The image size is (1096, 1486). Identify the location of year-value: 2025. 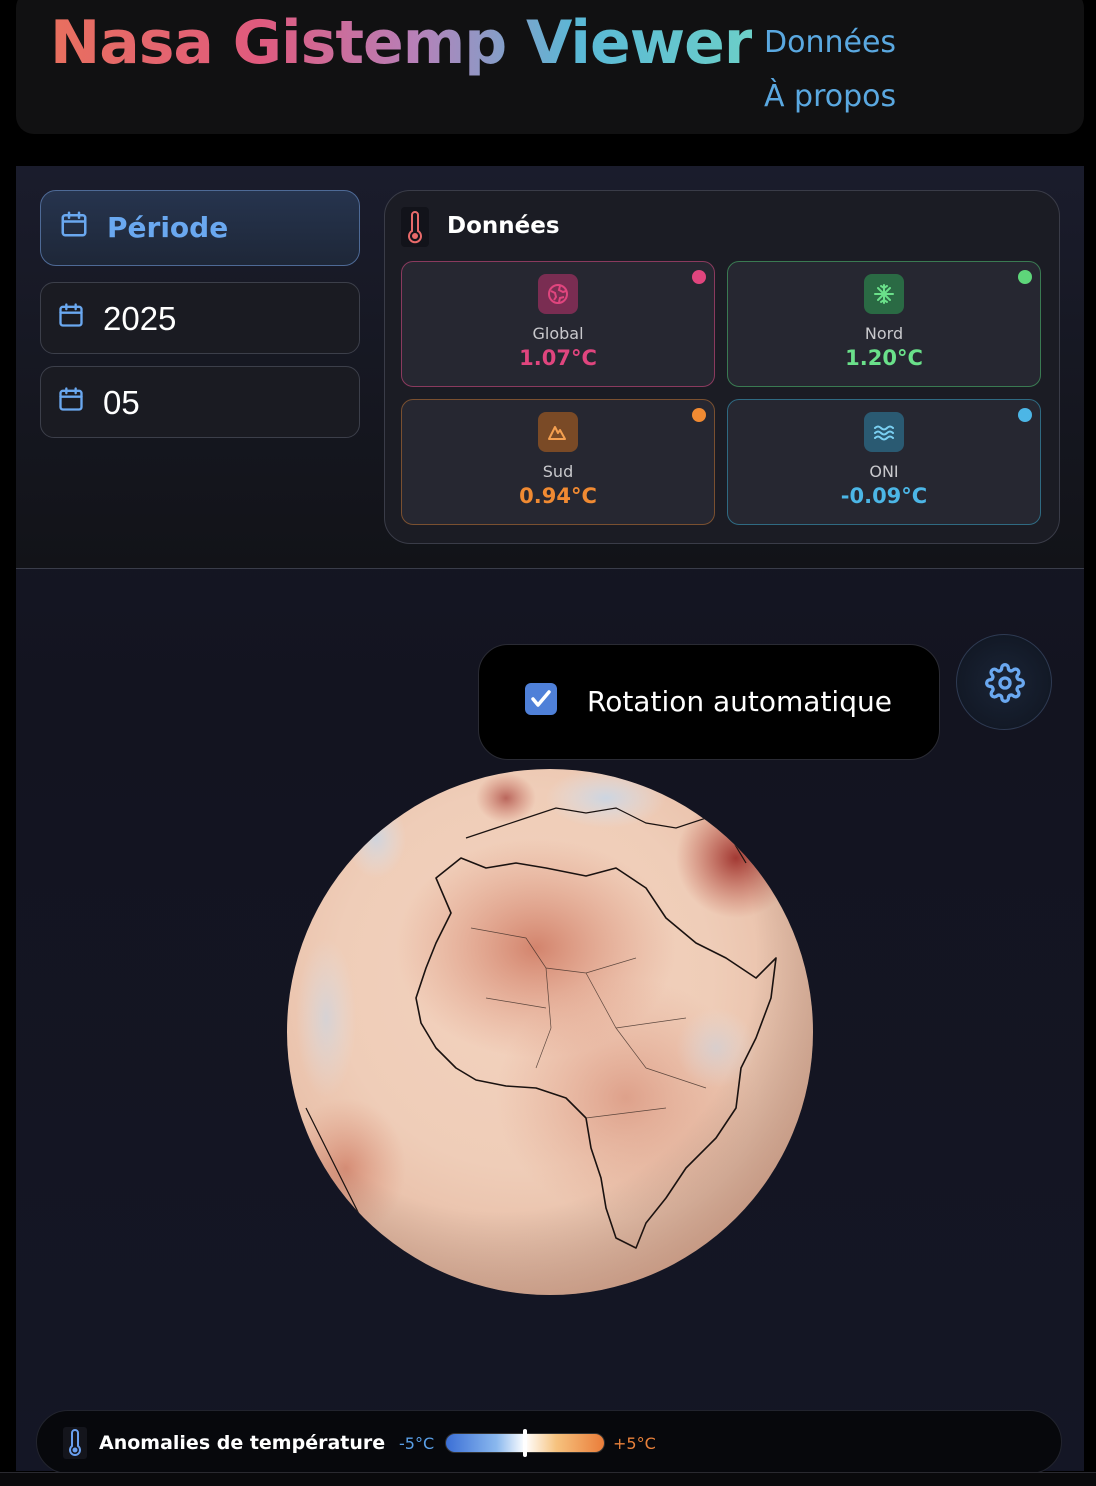
(140, 318).